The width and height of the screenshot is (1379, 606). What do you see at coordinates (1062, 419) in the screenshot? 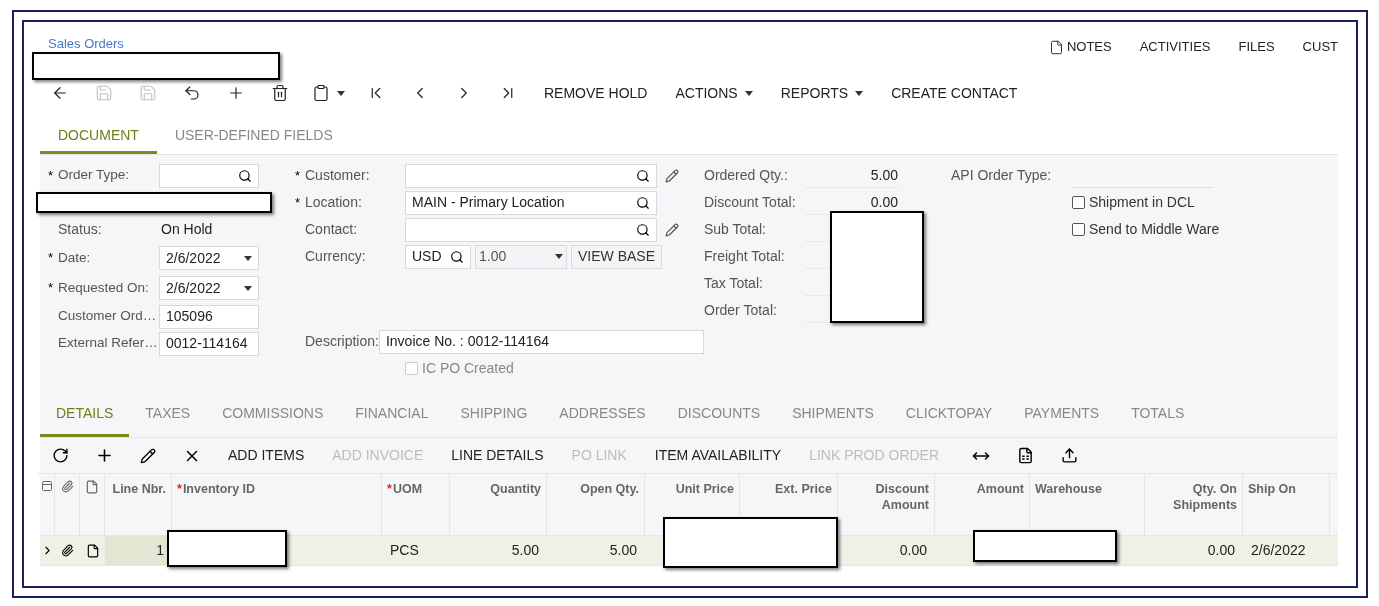
I see `grid-tab: PAYMENTS` at bounding box center [1062, 419].